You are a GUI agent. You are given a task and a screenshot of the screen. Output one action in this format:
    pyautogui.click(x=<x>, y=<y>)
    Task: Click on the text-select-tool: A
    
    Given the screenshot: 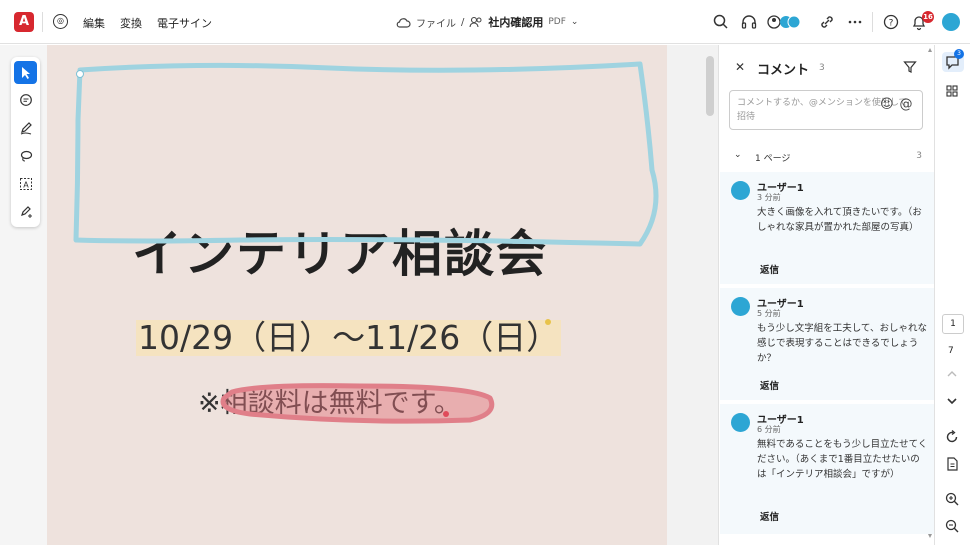 What is the action you would take?
    pyautogui.click(x=25, y=183)
    